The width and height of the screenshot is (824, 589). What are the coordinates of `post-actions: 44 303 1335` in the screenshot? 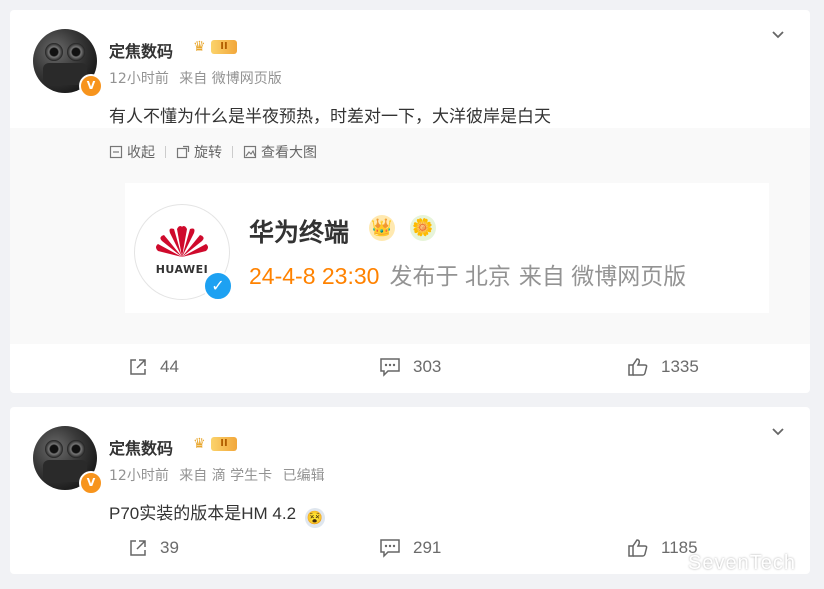 It's located at (410, 369).